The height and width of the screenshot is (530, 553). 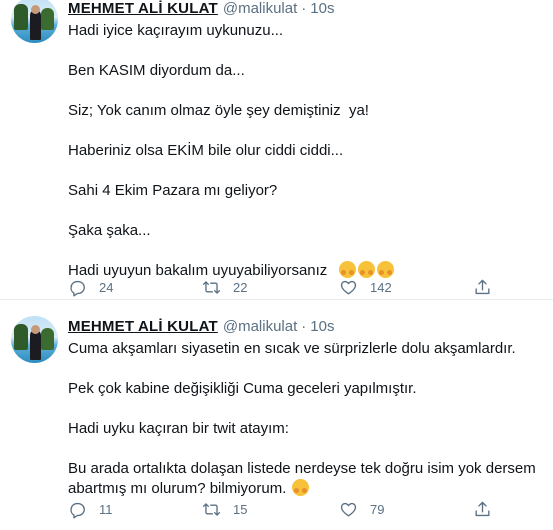 I want to click on reply-button: 24, so click(x=90, y=287).